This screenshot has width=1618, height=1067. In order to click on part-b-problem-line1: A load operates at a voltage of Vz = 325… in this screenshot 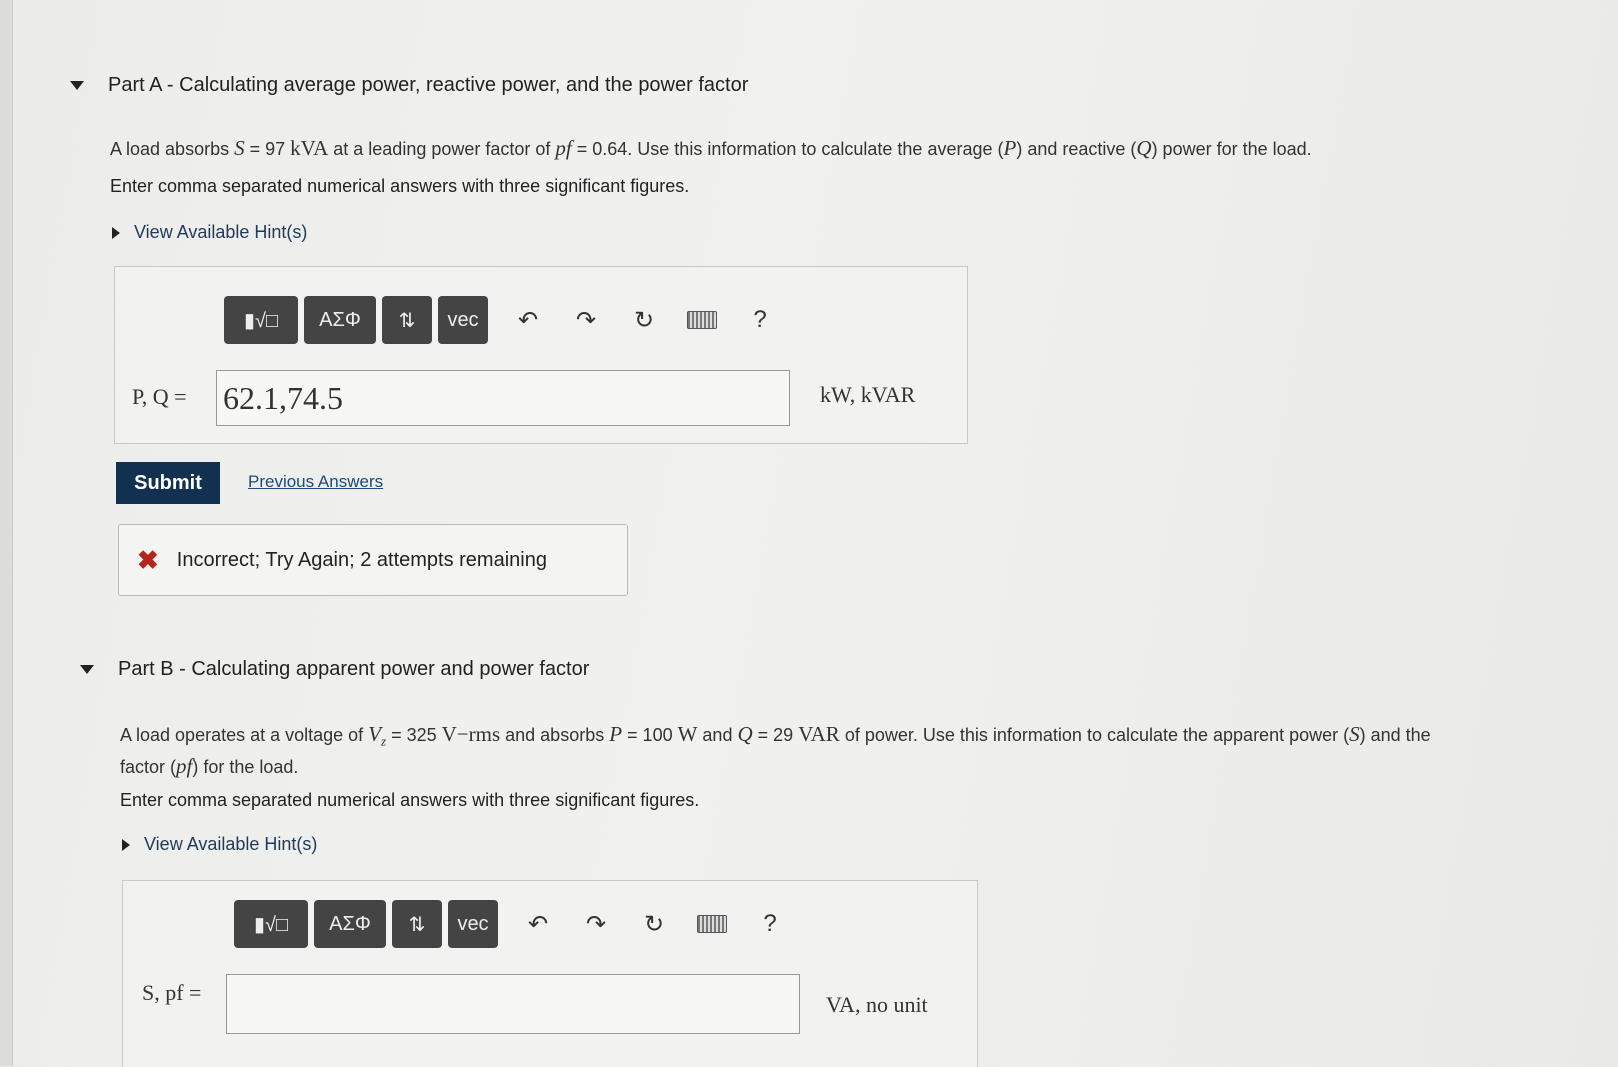, I will do `click(775, 735)`.